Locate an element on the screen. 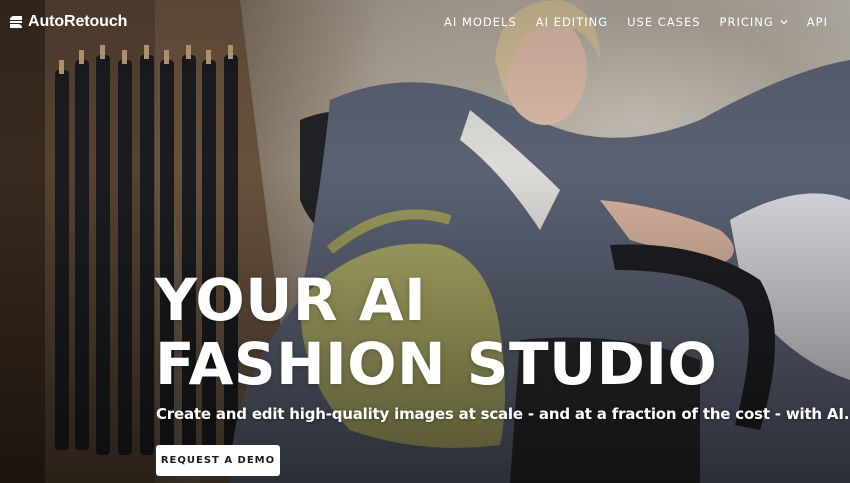 This screenshot has width=850, height=483. brand-logo: AutoRetouch is located at coordinates (68, 22).